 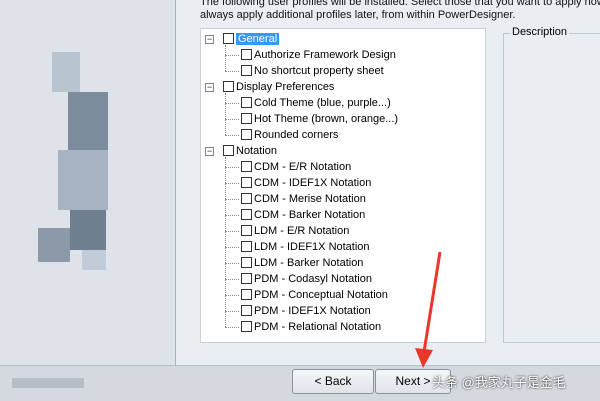 I want to click on tree-item: LDM - IDEF1X Notation, so click(x=305, y=247).